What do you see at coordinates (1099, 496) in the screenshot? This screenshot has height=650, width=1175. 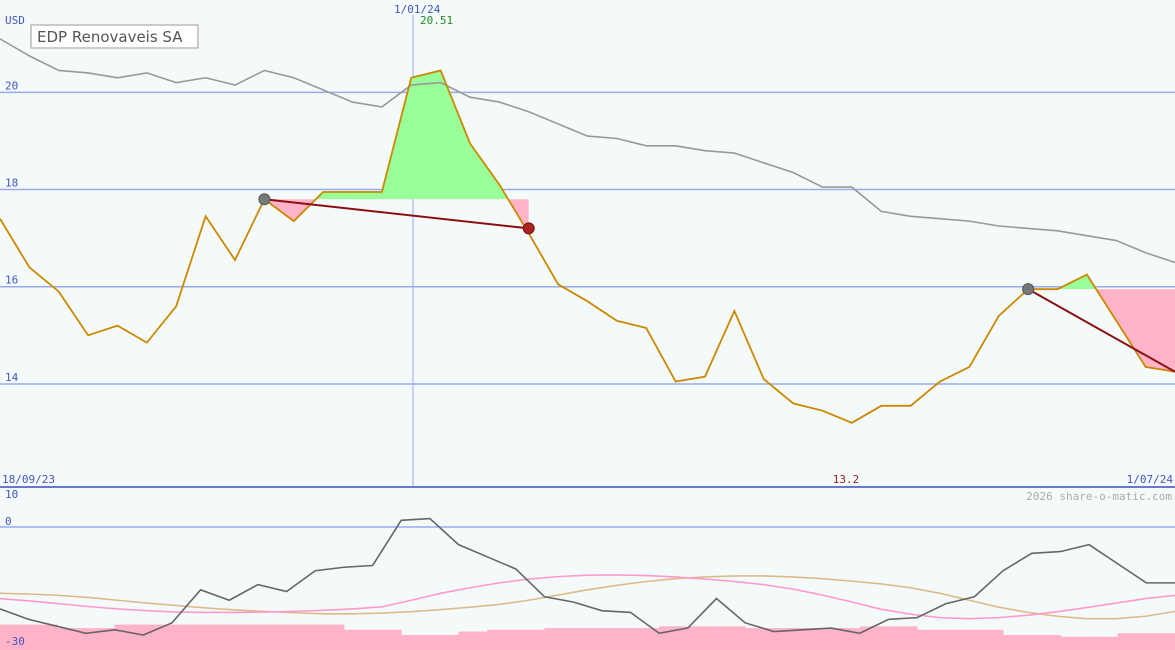 I see `watermark: 2026 share-o-matic.com` at bounding box center [1099, 496].